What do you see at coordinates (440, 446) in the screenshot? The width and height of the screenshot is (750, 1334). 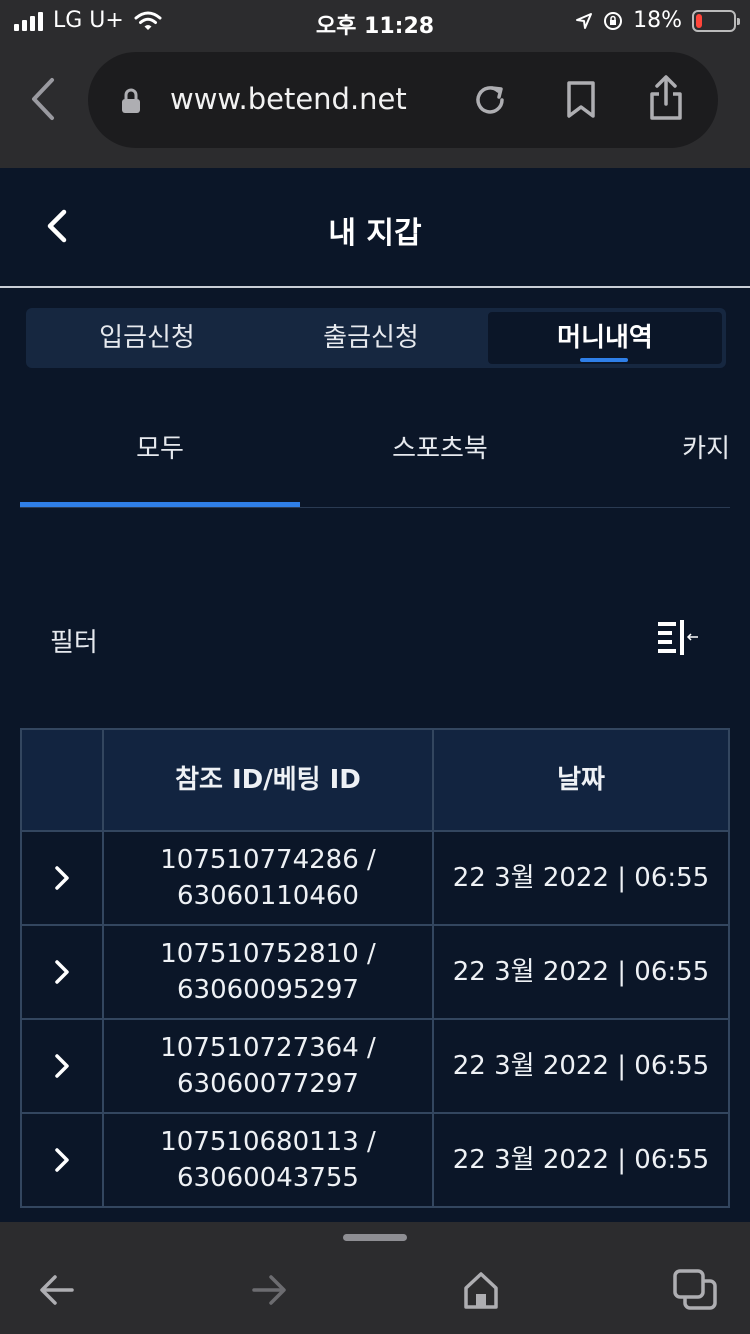 I see `subtab-sportsbook: 스포츠북` at bounding box center [440, 446].